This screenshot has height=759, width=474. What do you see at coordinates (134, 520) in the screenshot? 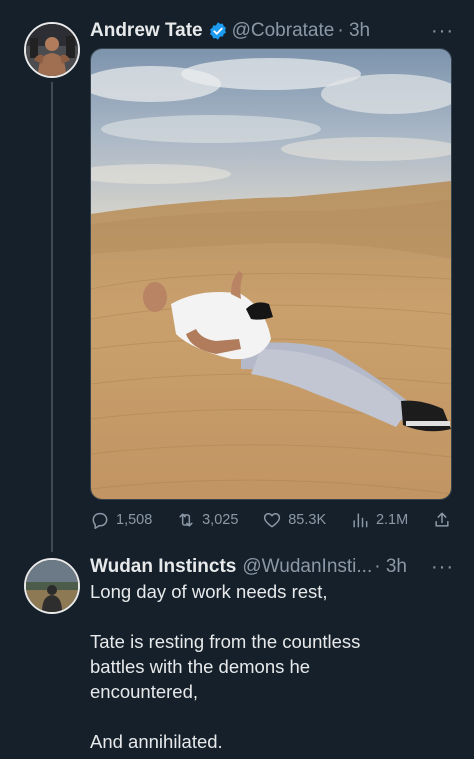
I see `reply-count: 1,508` at bounding box center [134, 520].